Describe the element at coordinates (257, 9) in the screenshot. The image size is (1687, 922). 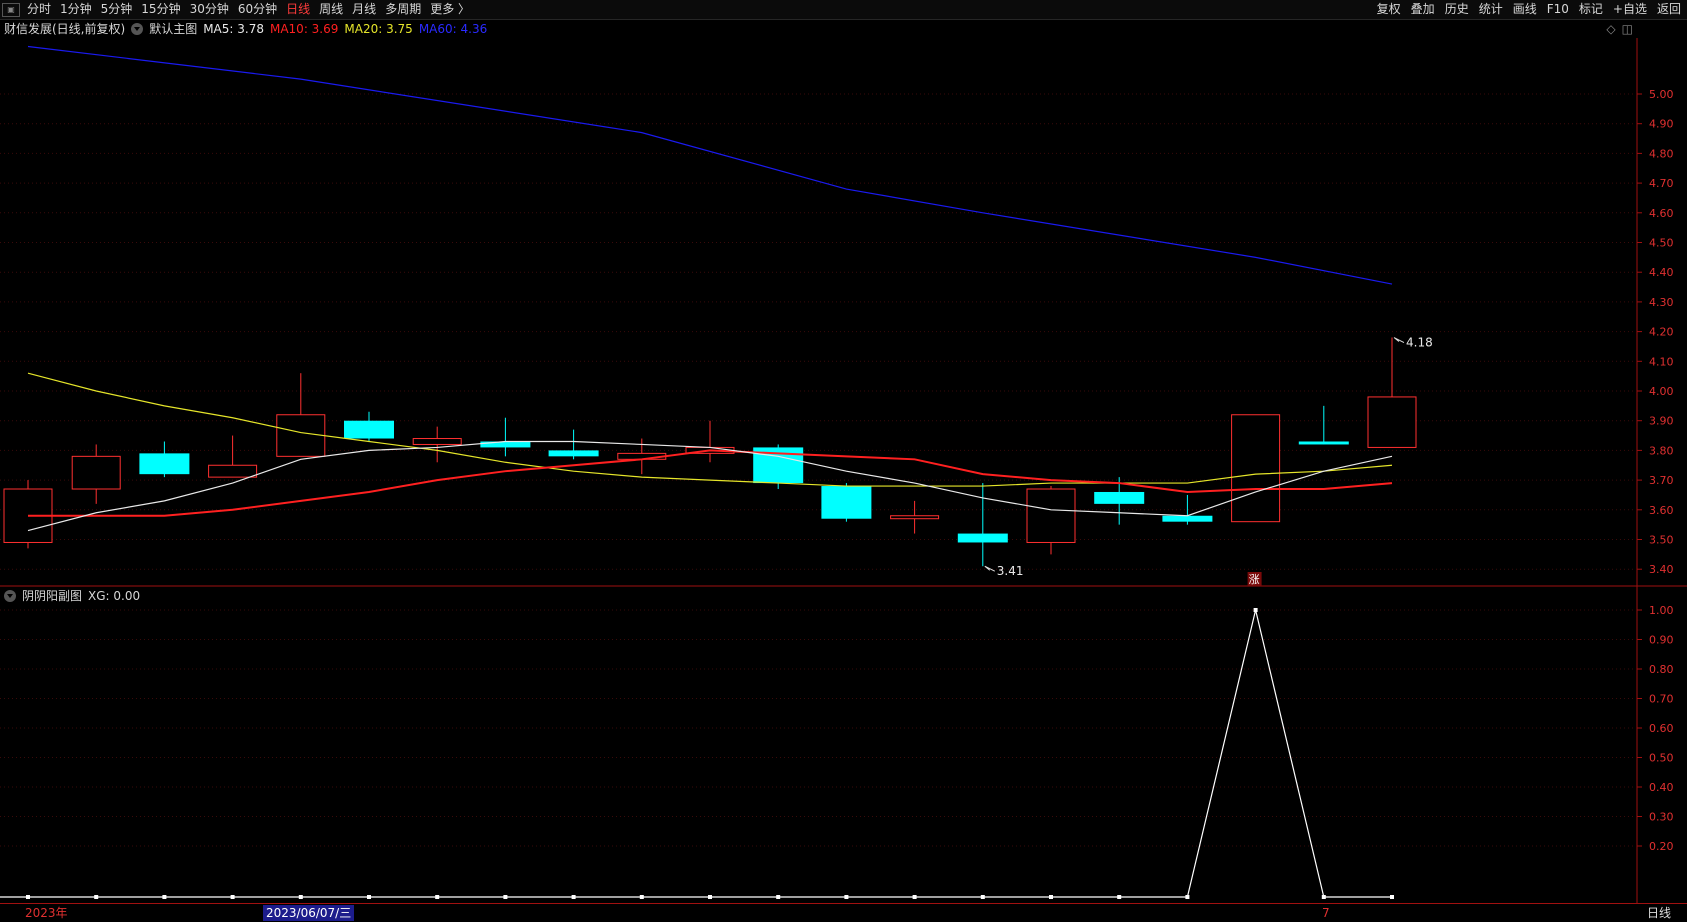
I see `tab-60min: 60分钟` at that location.